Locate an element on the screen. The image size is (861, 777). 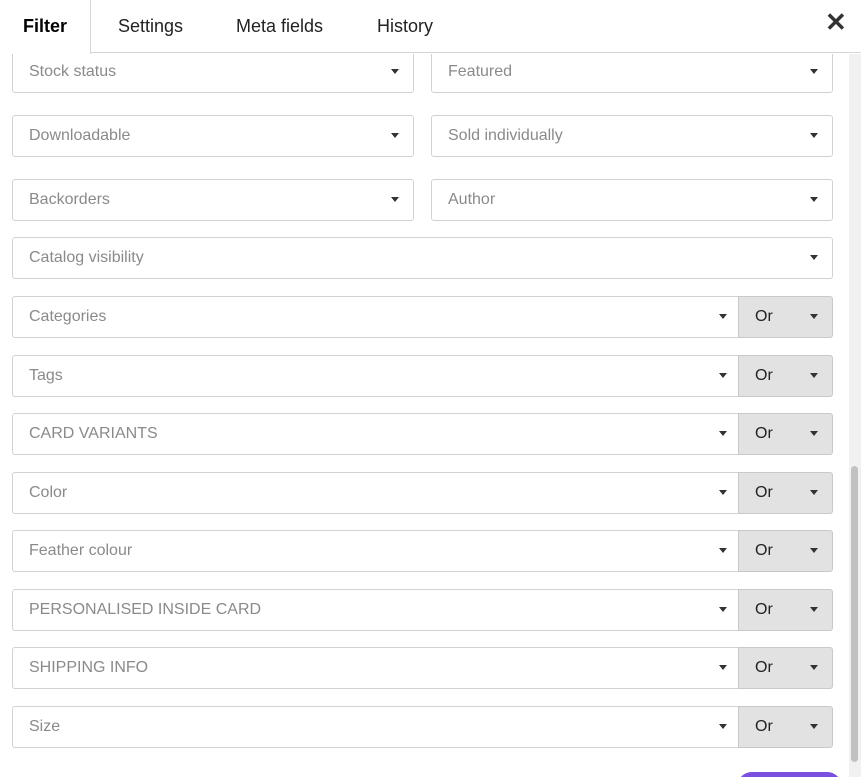
shipping-info-row: SHIPPING INFO Or is located at coordinates (422, 668).